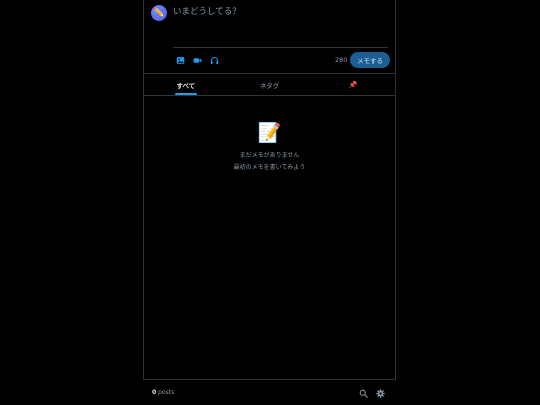  Describe the element at coordinates (341, 60) in the screenshot. I see `char-count: 280` at that location.